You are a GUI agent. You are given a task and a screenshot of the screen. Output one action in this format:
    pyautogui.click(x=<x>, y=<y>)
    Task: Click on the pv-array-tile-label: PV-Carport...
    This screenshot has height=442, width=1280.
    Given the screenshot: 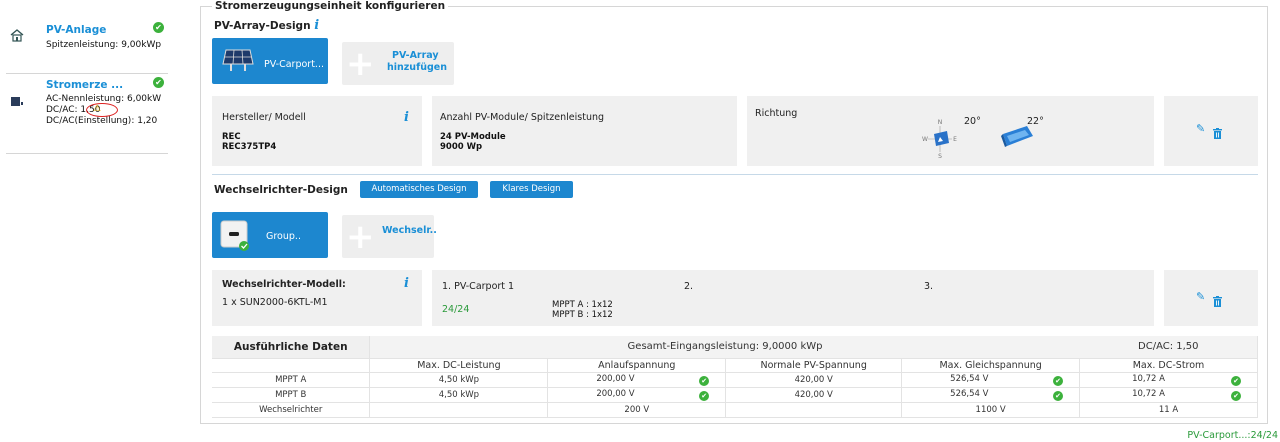 What is the action you would take?
    pyautogui.click(x=294, y=64)
    